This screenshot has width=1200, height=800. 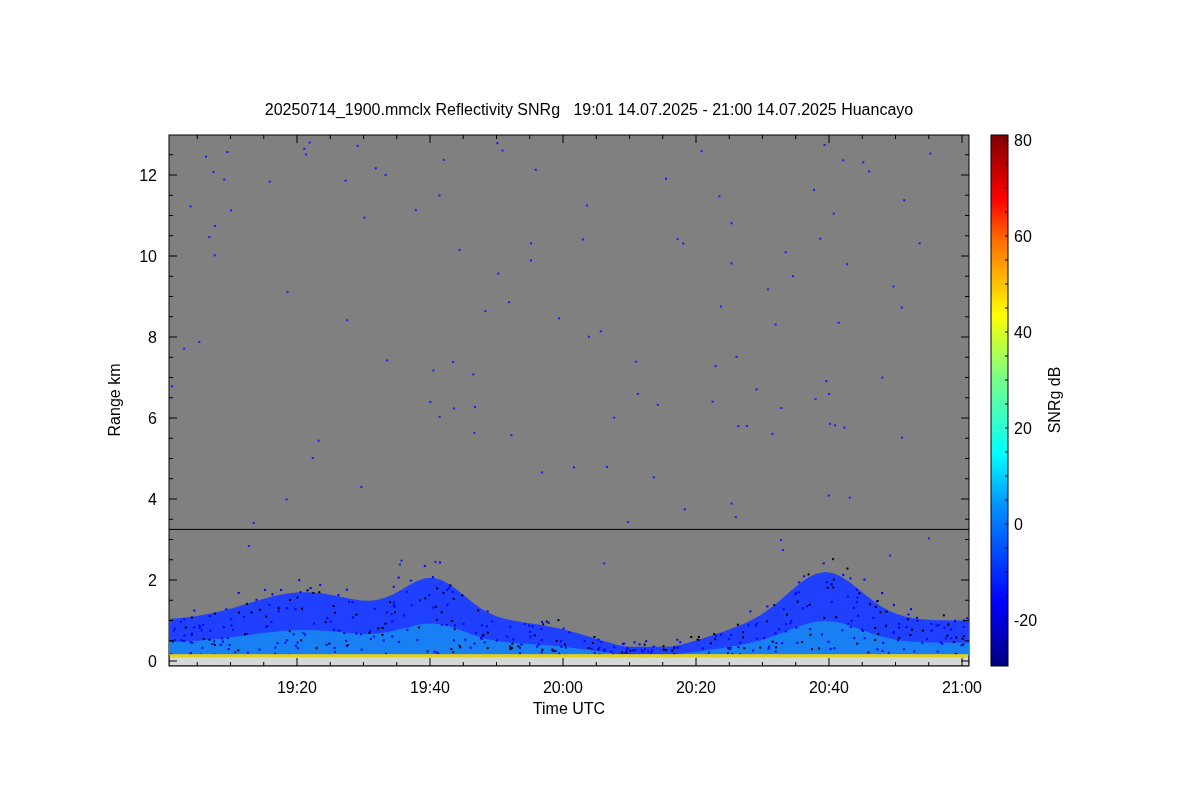 I want to click on plot-title: 20250714_1900.mmclx Reflectivity SNRg 19:01 14.07.2025 - 21:00 14.07.2025 Huancayo, so click(x=589, y=109).